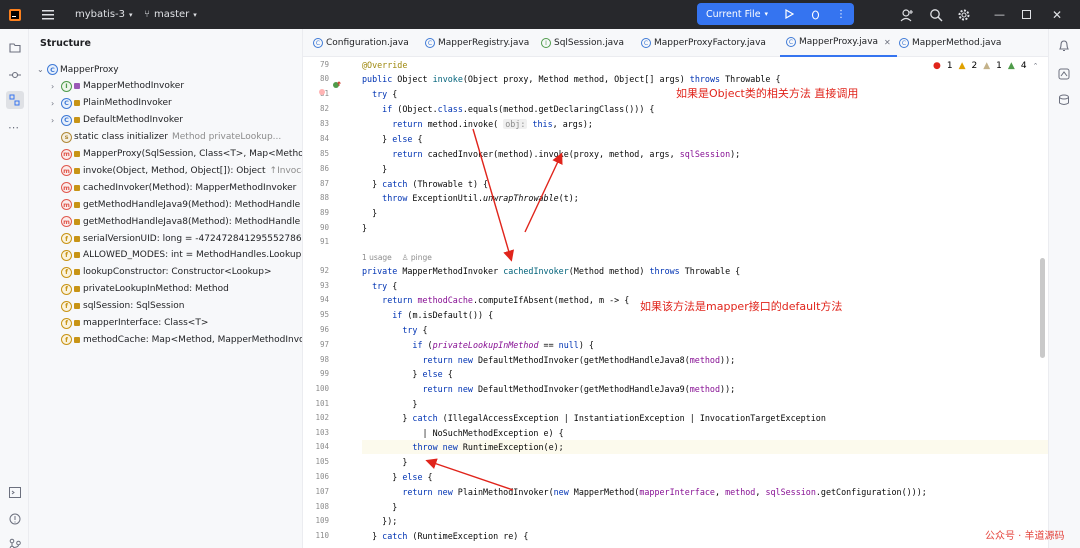 The width and height of the screenshot is (1080, 548). I want to click on structure-item: › C DefaultMethodInvoker, so click(117, 120).